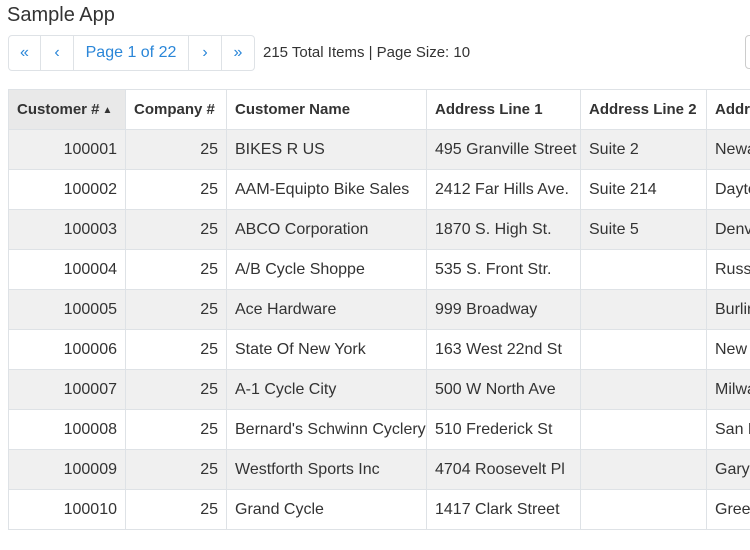 The image size is (750, 550). What do you see at coordinates (728, 509) in the screenshot?
I see `table-cell: Greer` at bounding box center [728, 509].